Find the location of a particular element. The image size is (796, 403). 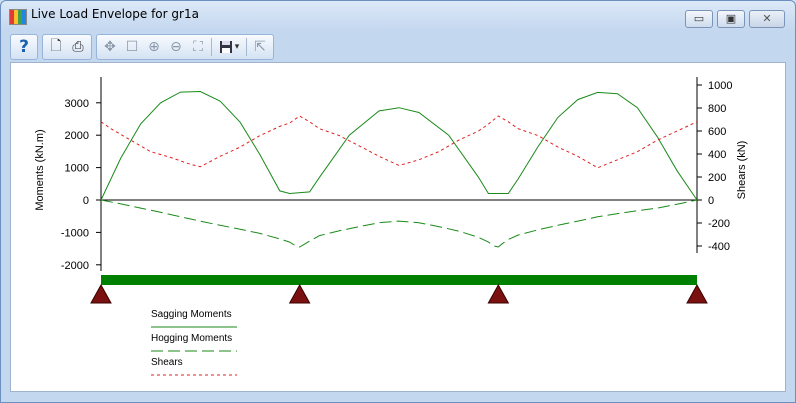

right-axis-tick-label: 800 is located at coordinates (717, 109).